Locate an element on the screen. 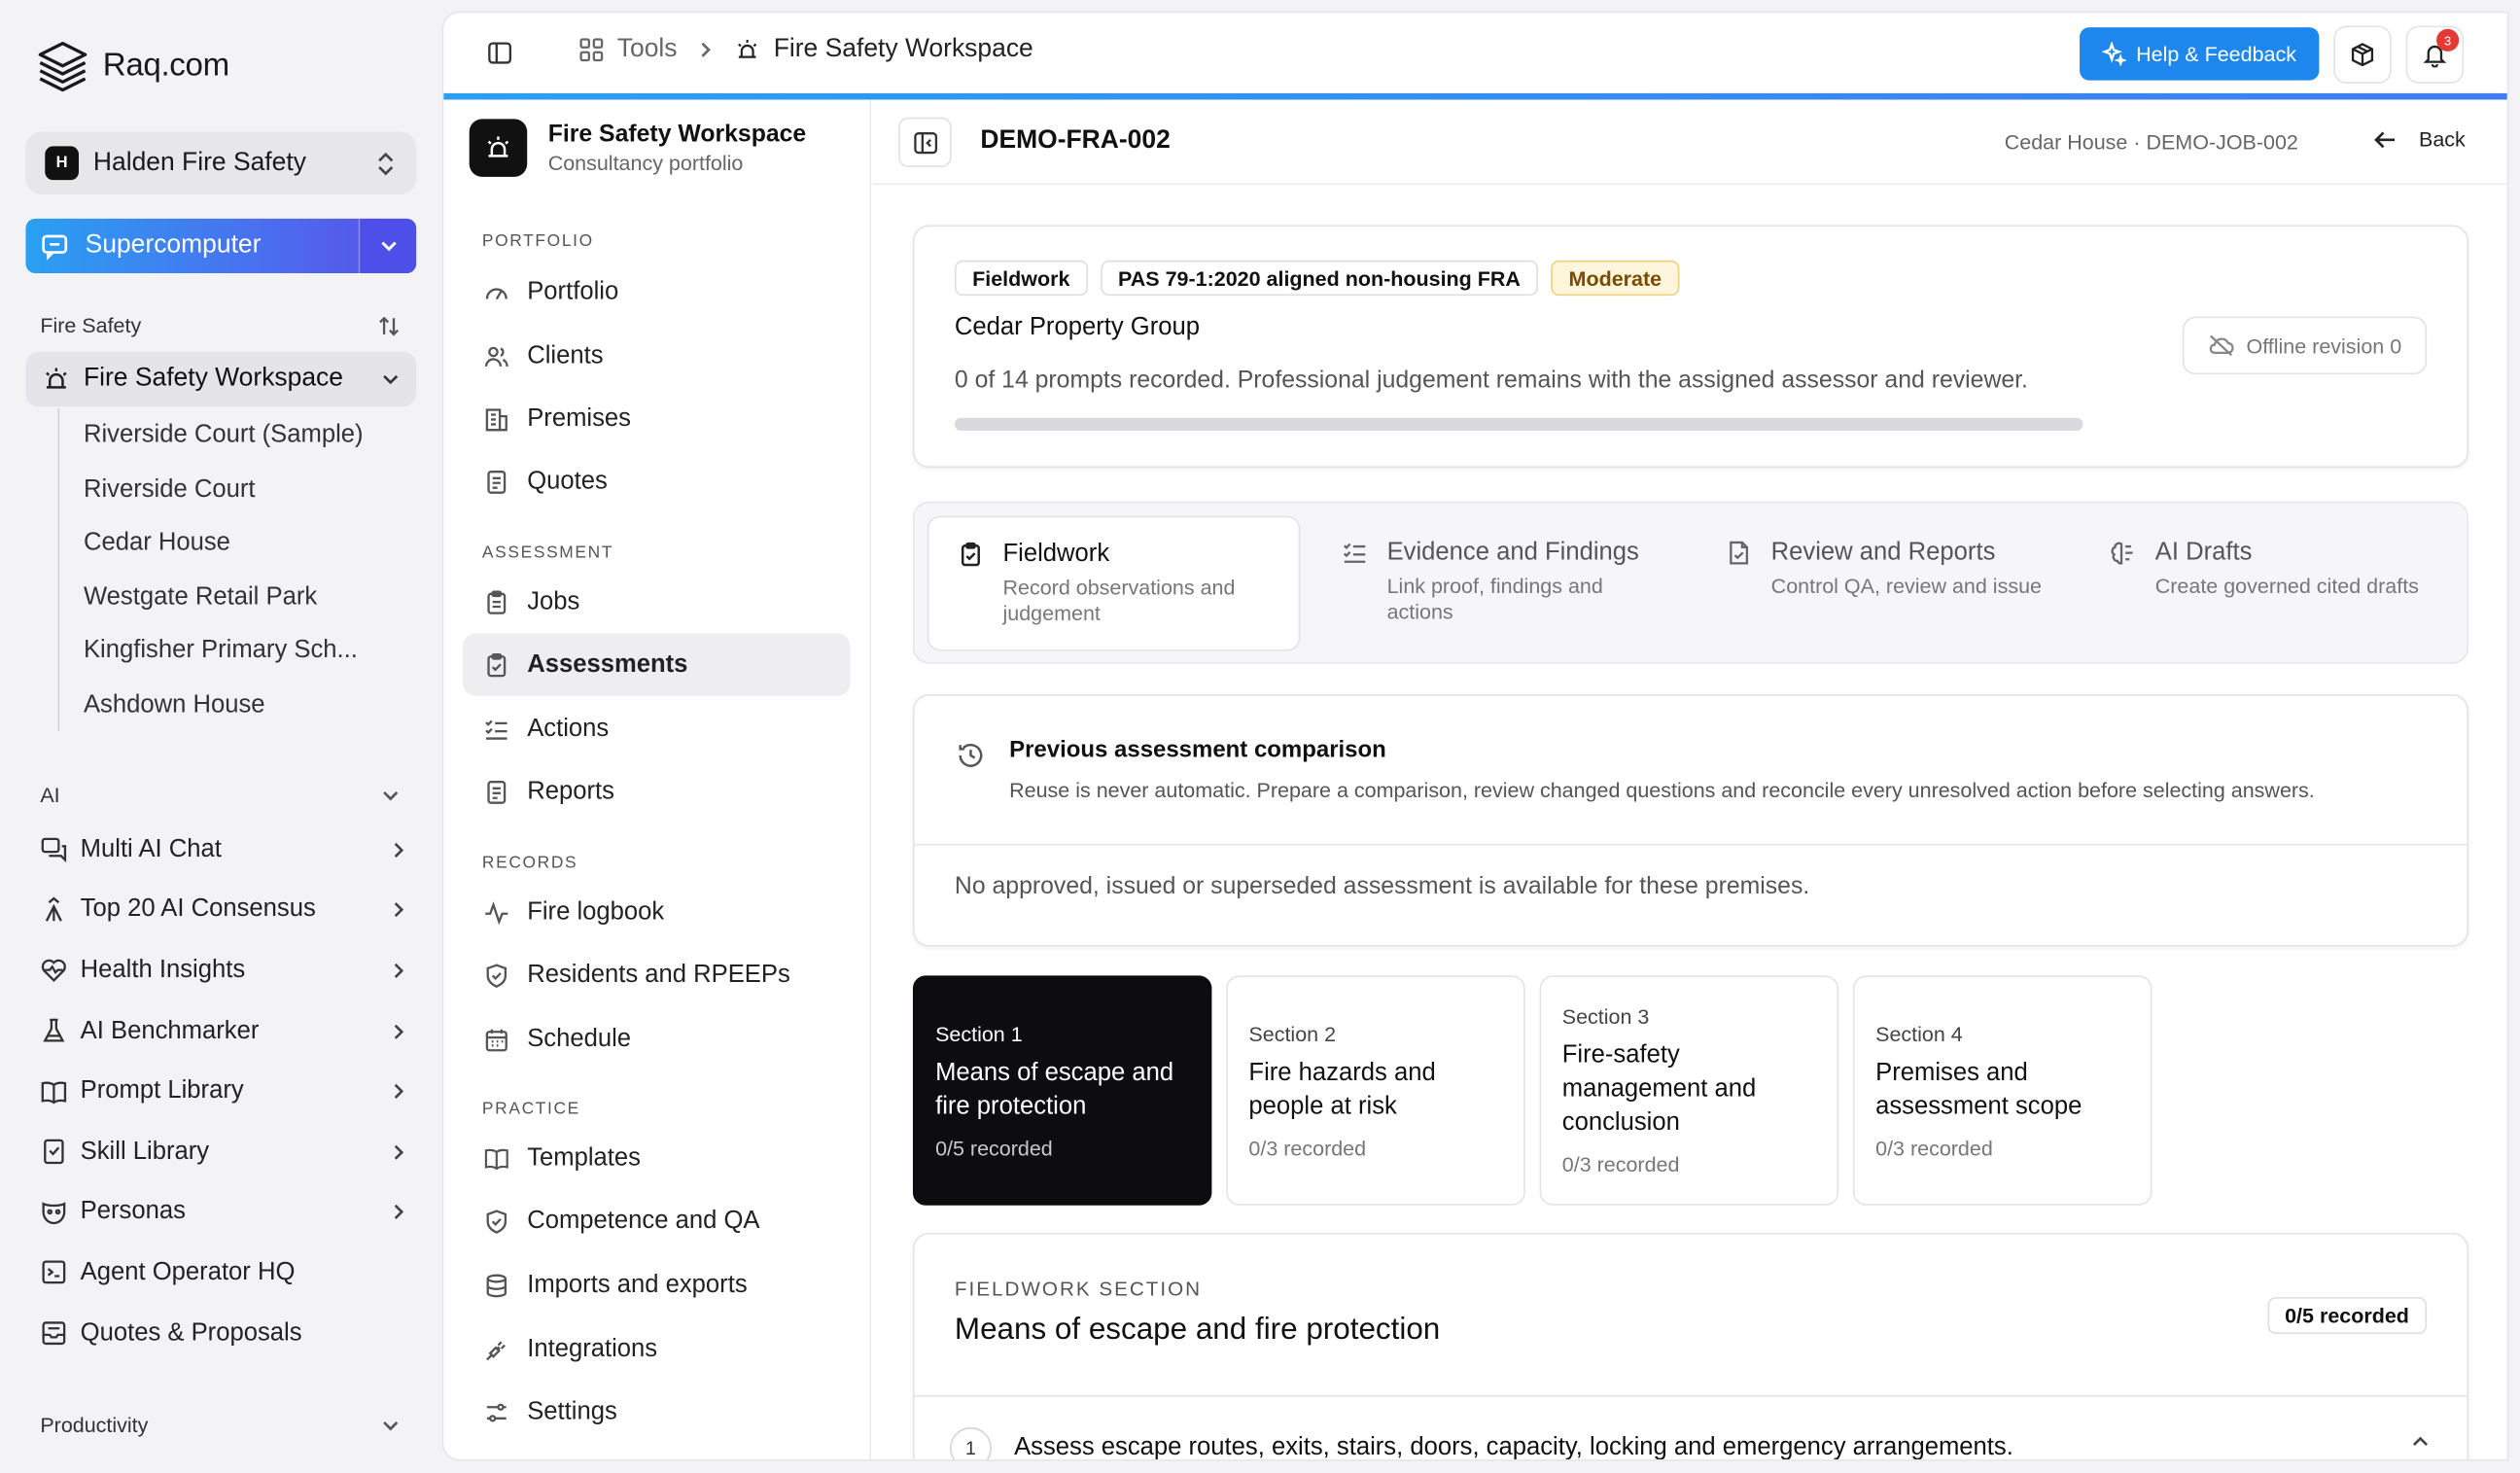 The width and height of the screenshot is (2520, 1473). nav-item-label: Quotes is located at coordinates (567, 481).